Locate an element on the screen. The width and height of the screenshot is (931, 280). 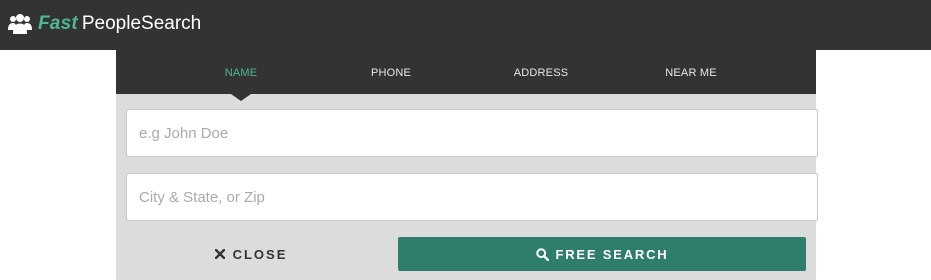
free-search-button-label: FREE SEARCH is located at coordinates (612, 254).